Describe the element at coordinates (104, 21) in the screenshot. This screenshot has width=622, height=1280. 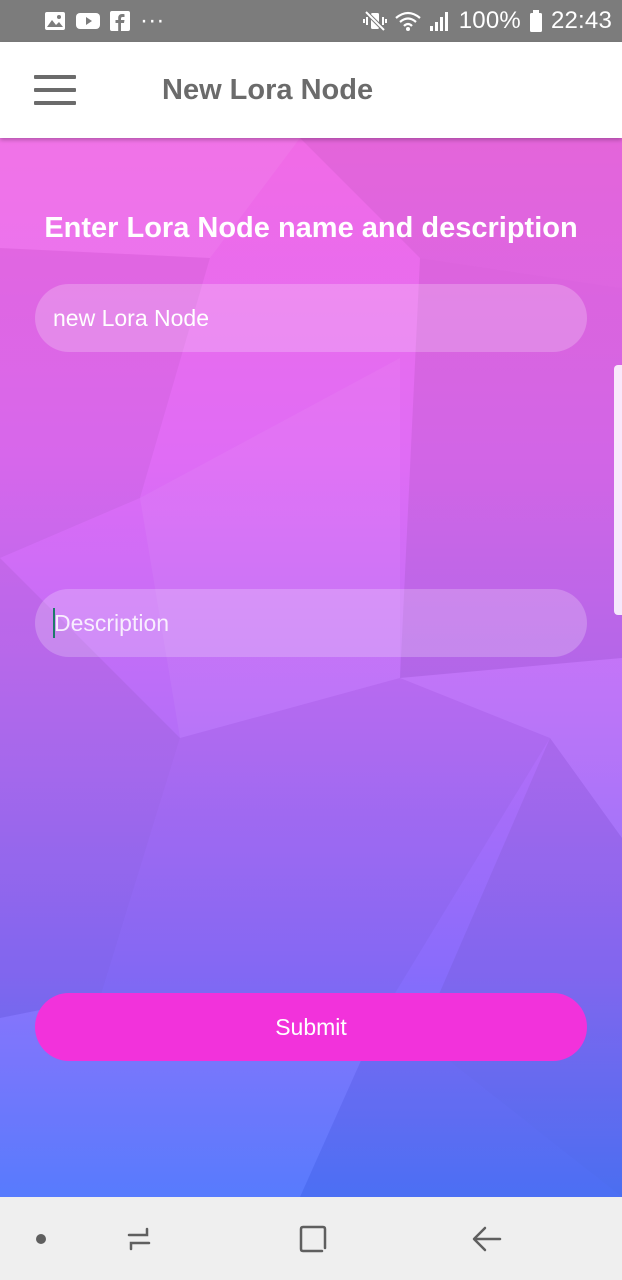
I see `status-bar-notifications: ···` at that location.